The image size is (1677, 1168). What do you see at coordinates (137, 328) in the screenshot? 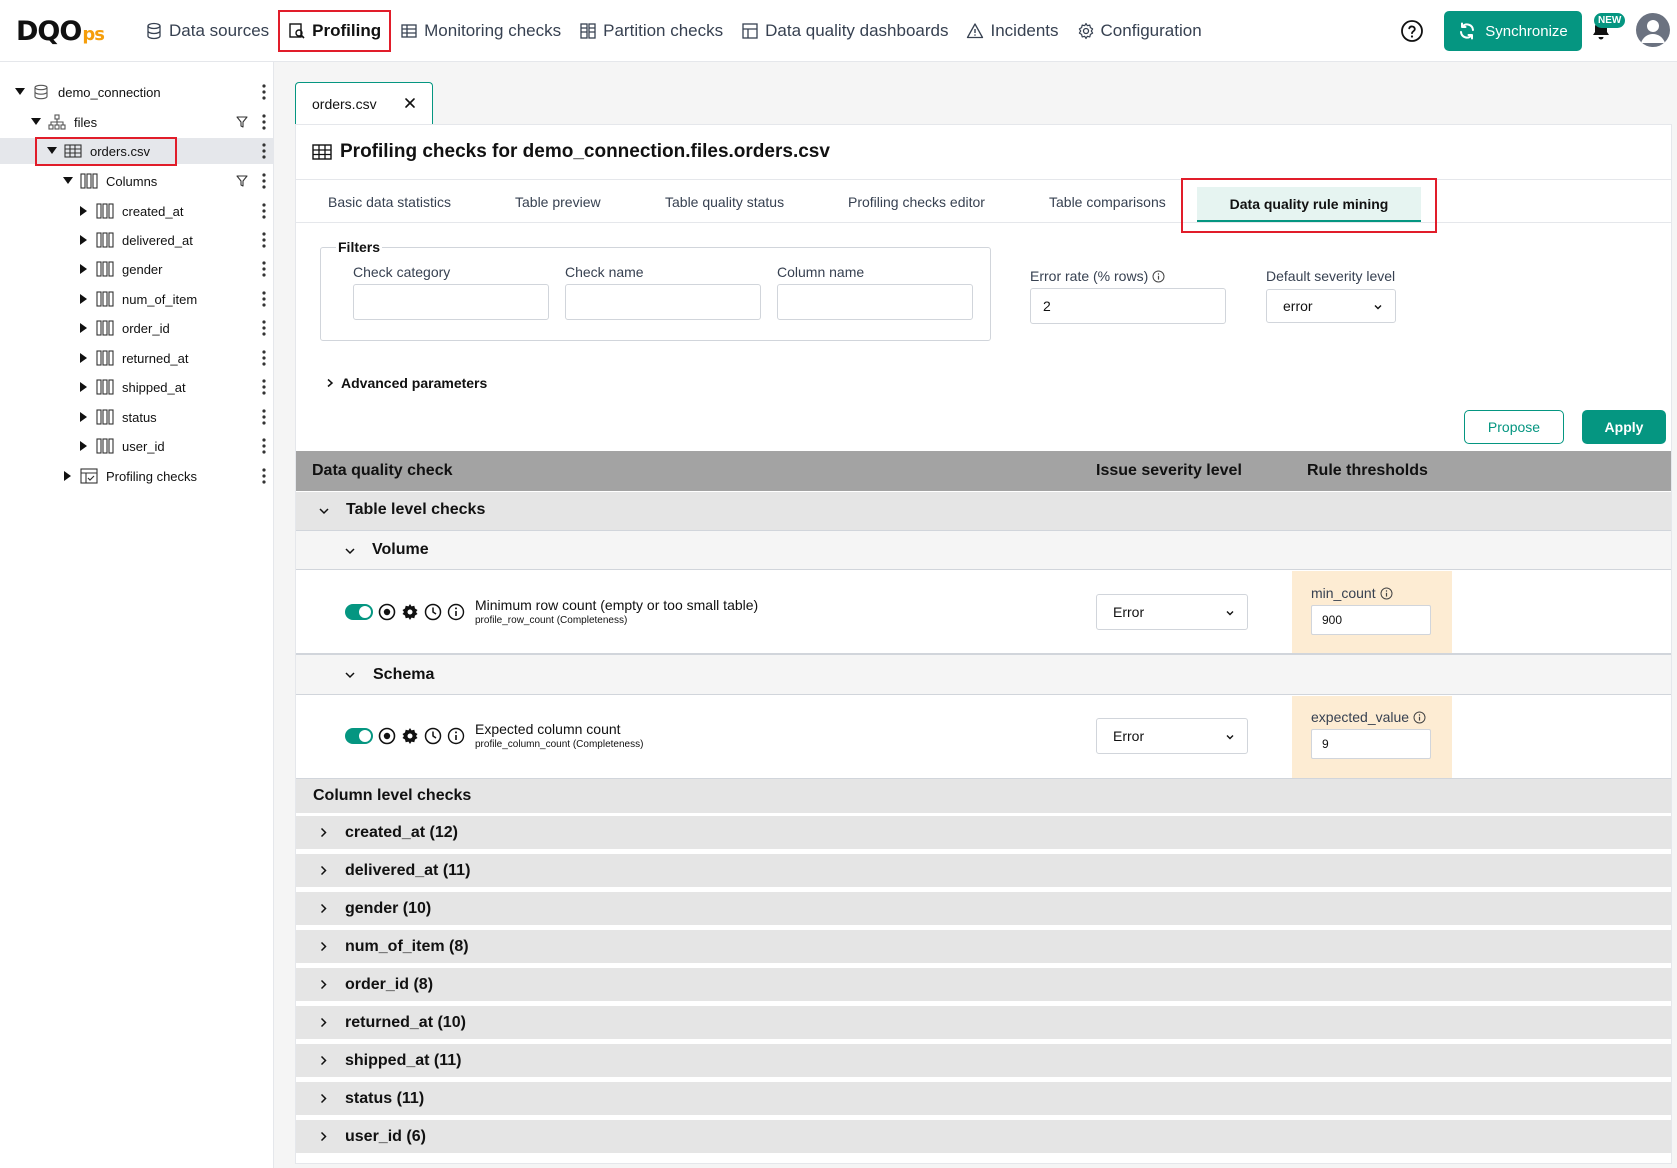
I see `tree-item-column: order_id` at bounding box center [137, 328].